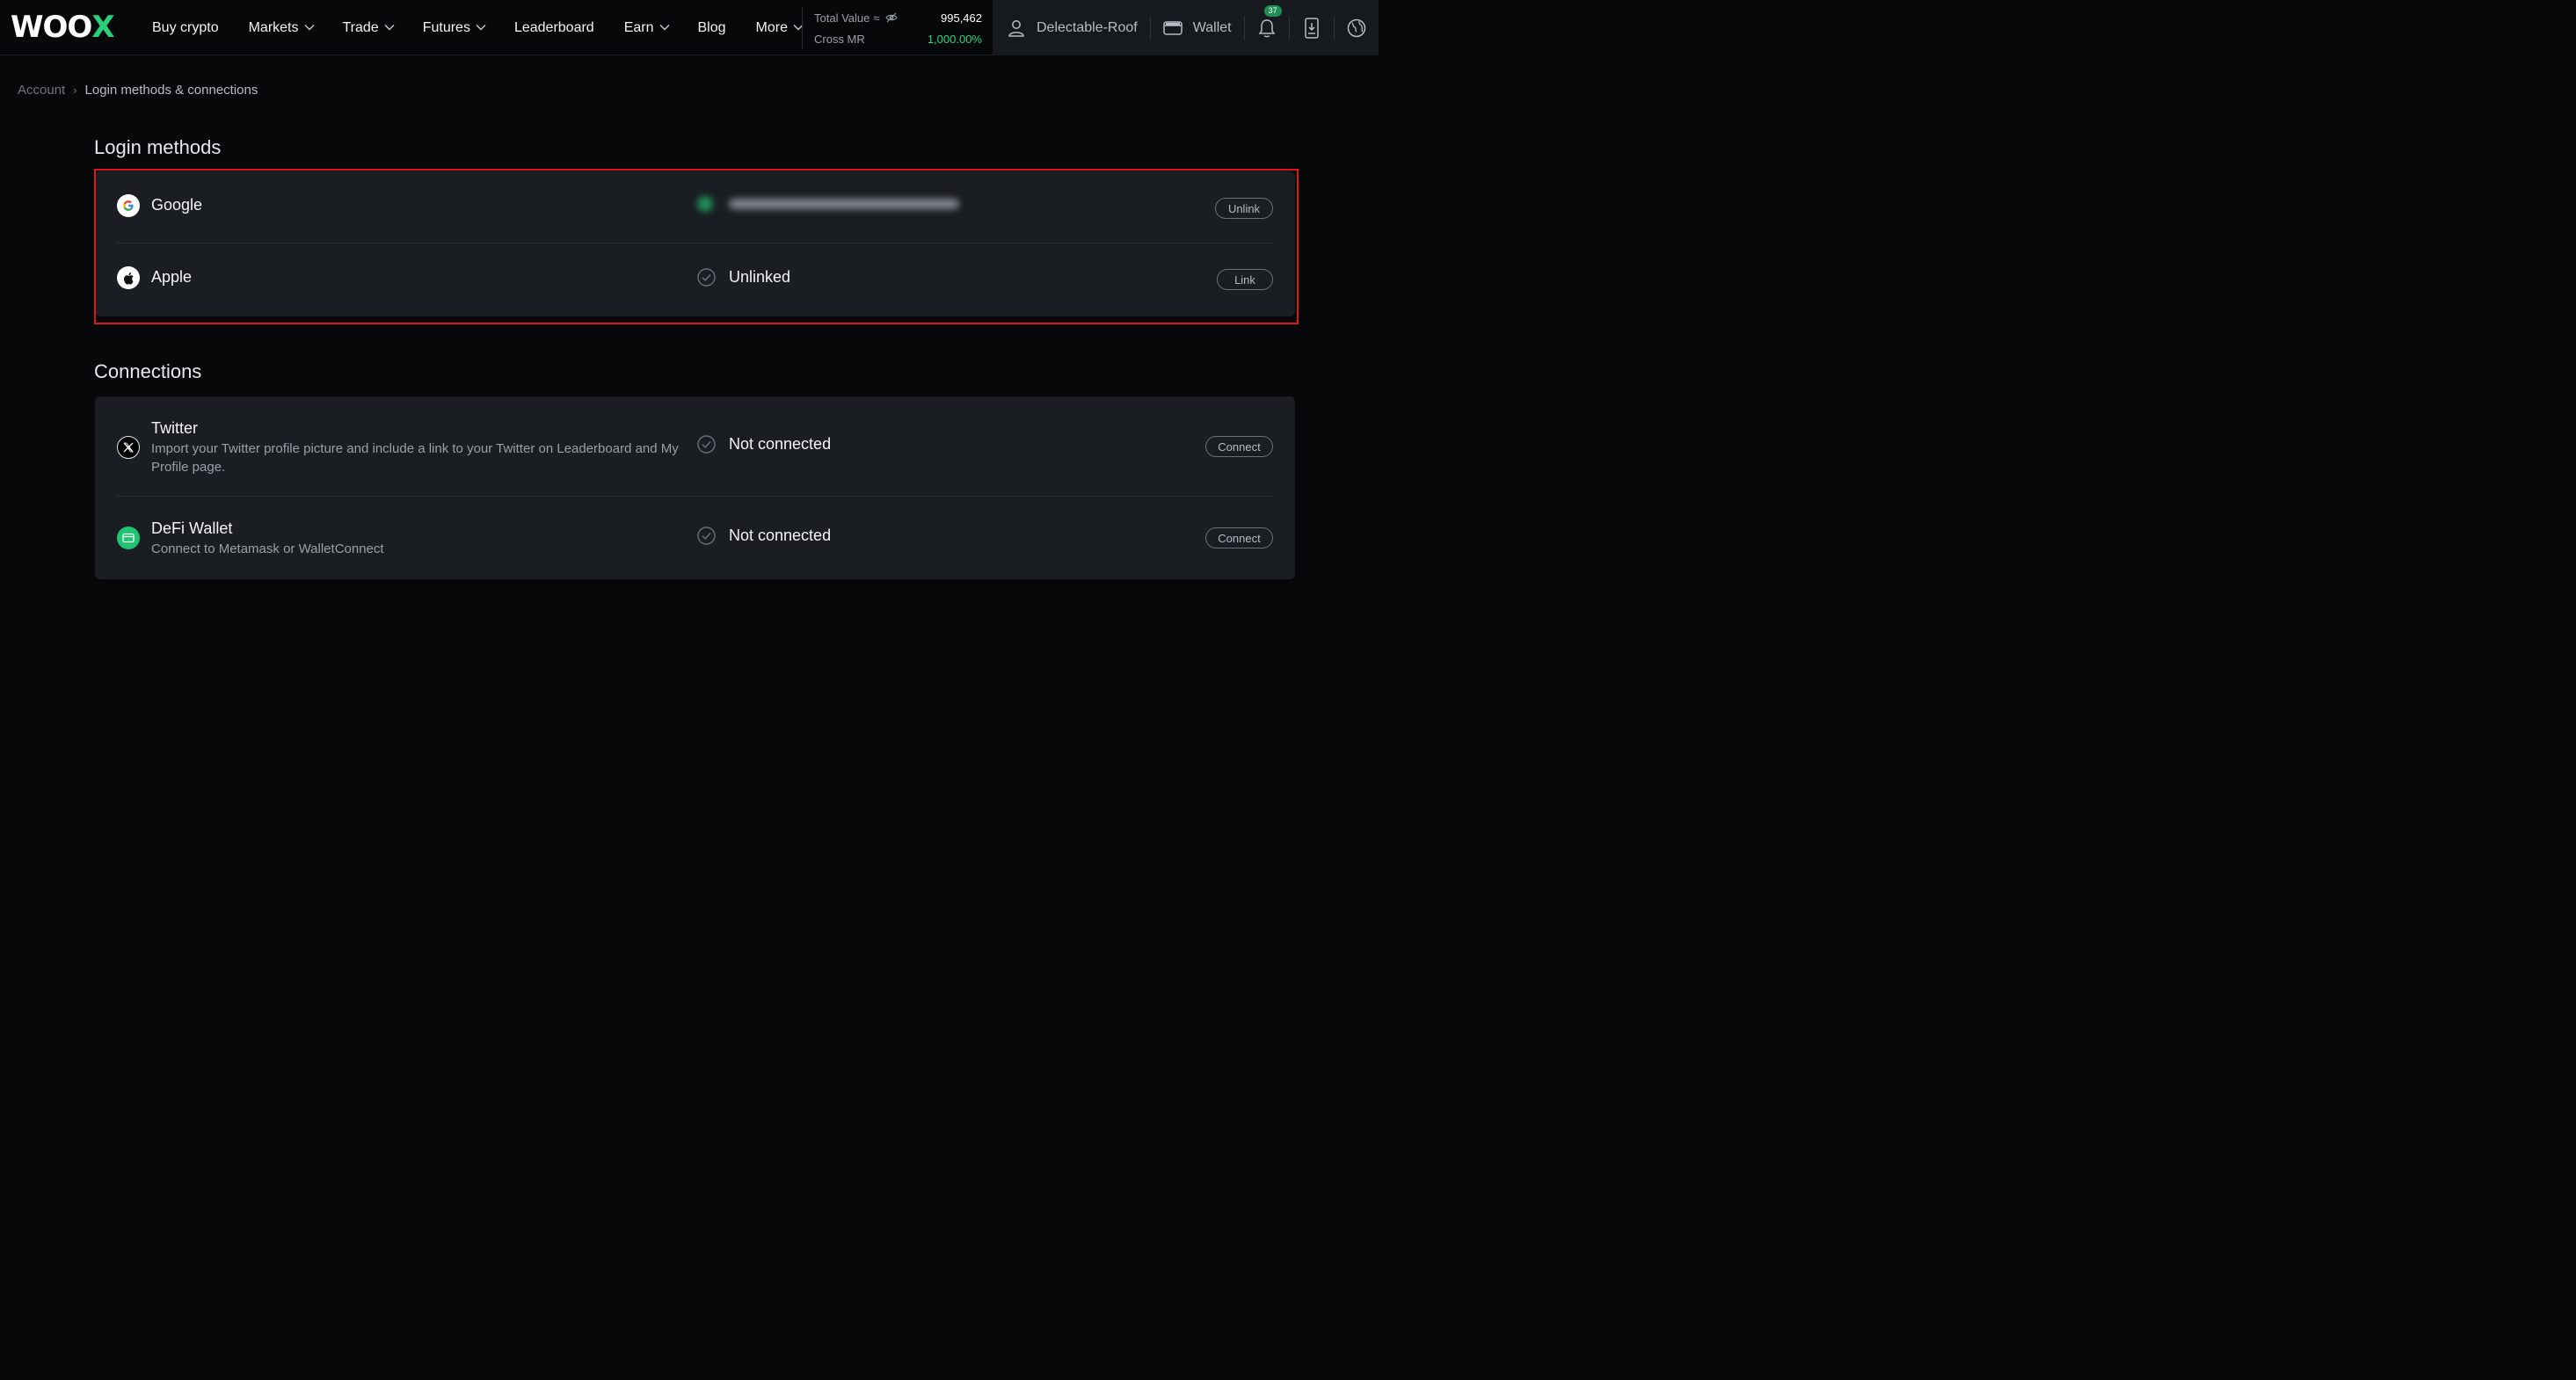 The image size is (2576, 1380). What do you see at coordinates (638, 27) in the screenshot?
I see `nav-label: Earn` at bounding box center [638, 27].